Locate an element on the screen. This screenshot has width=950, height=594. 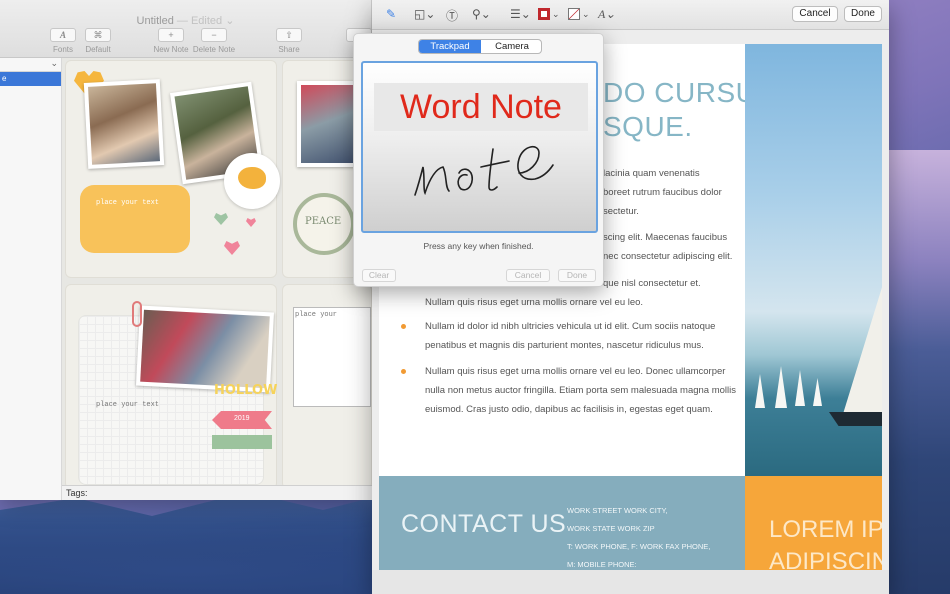
tab-trackpad: Trackpad is located at coordinates (450, 46).